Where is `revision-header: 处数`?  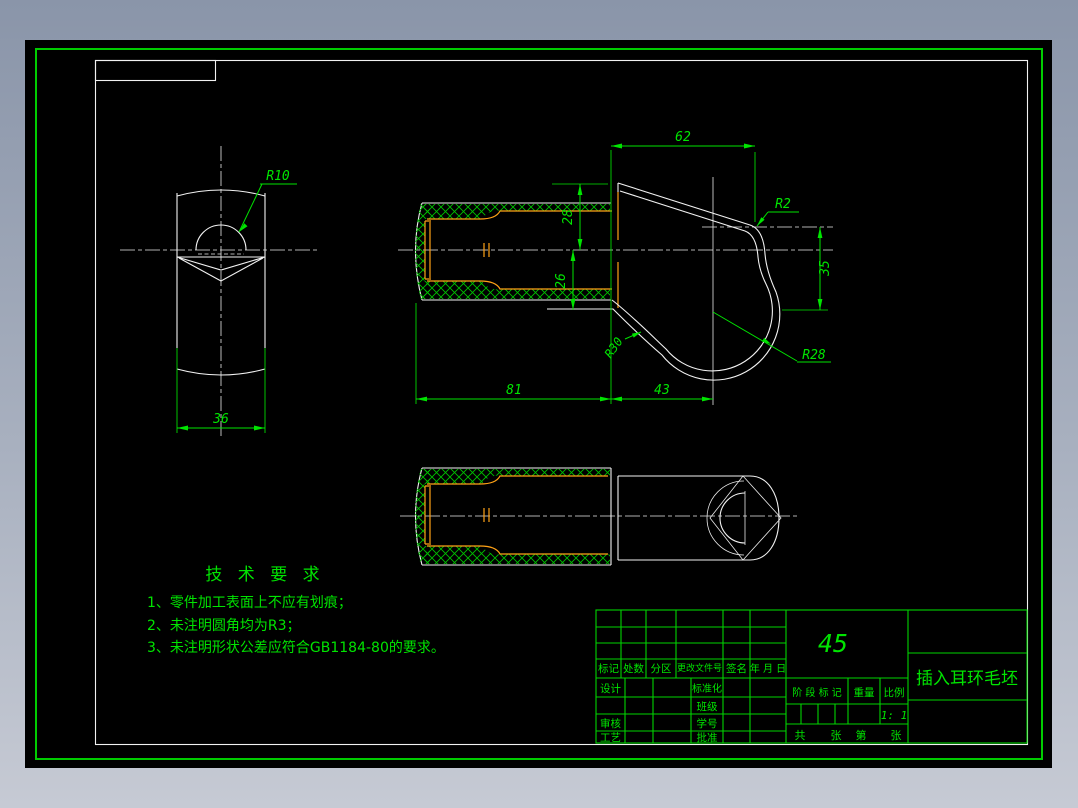 revision-header: 处数 is located at coordinates (633, 668).